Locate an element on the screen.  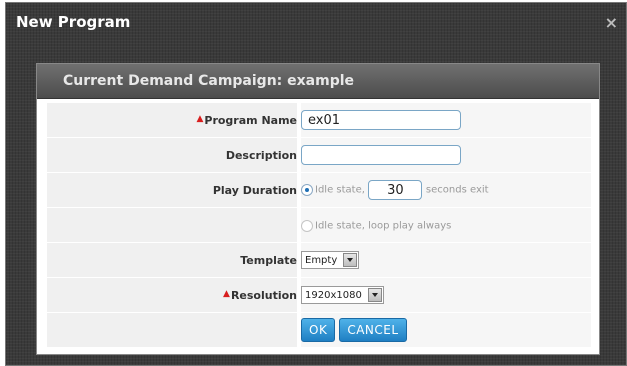
description-label-cell: Description is located at coordinates (172, 155).